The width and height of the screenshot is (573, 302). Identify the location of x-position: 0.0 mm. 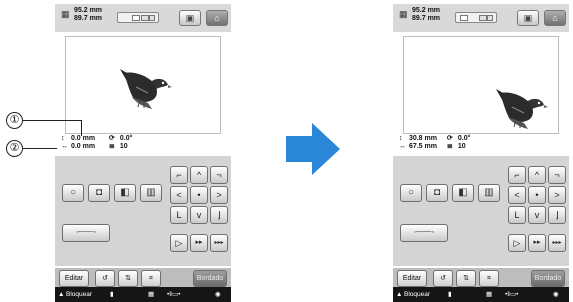
(83, 146).